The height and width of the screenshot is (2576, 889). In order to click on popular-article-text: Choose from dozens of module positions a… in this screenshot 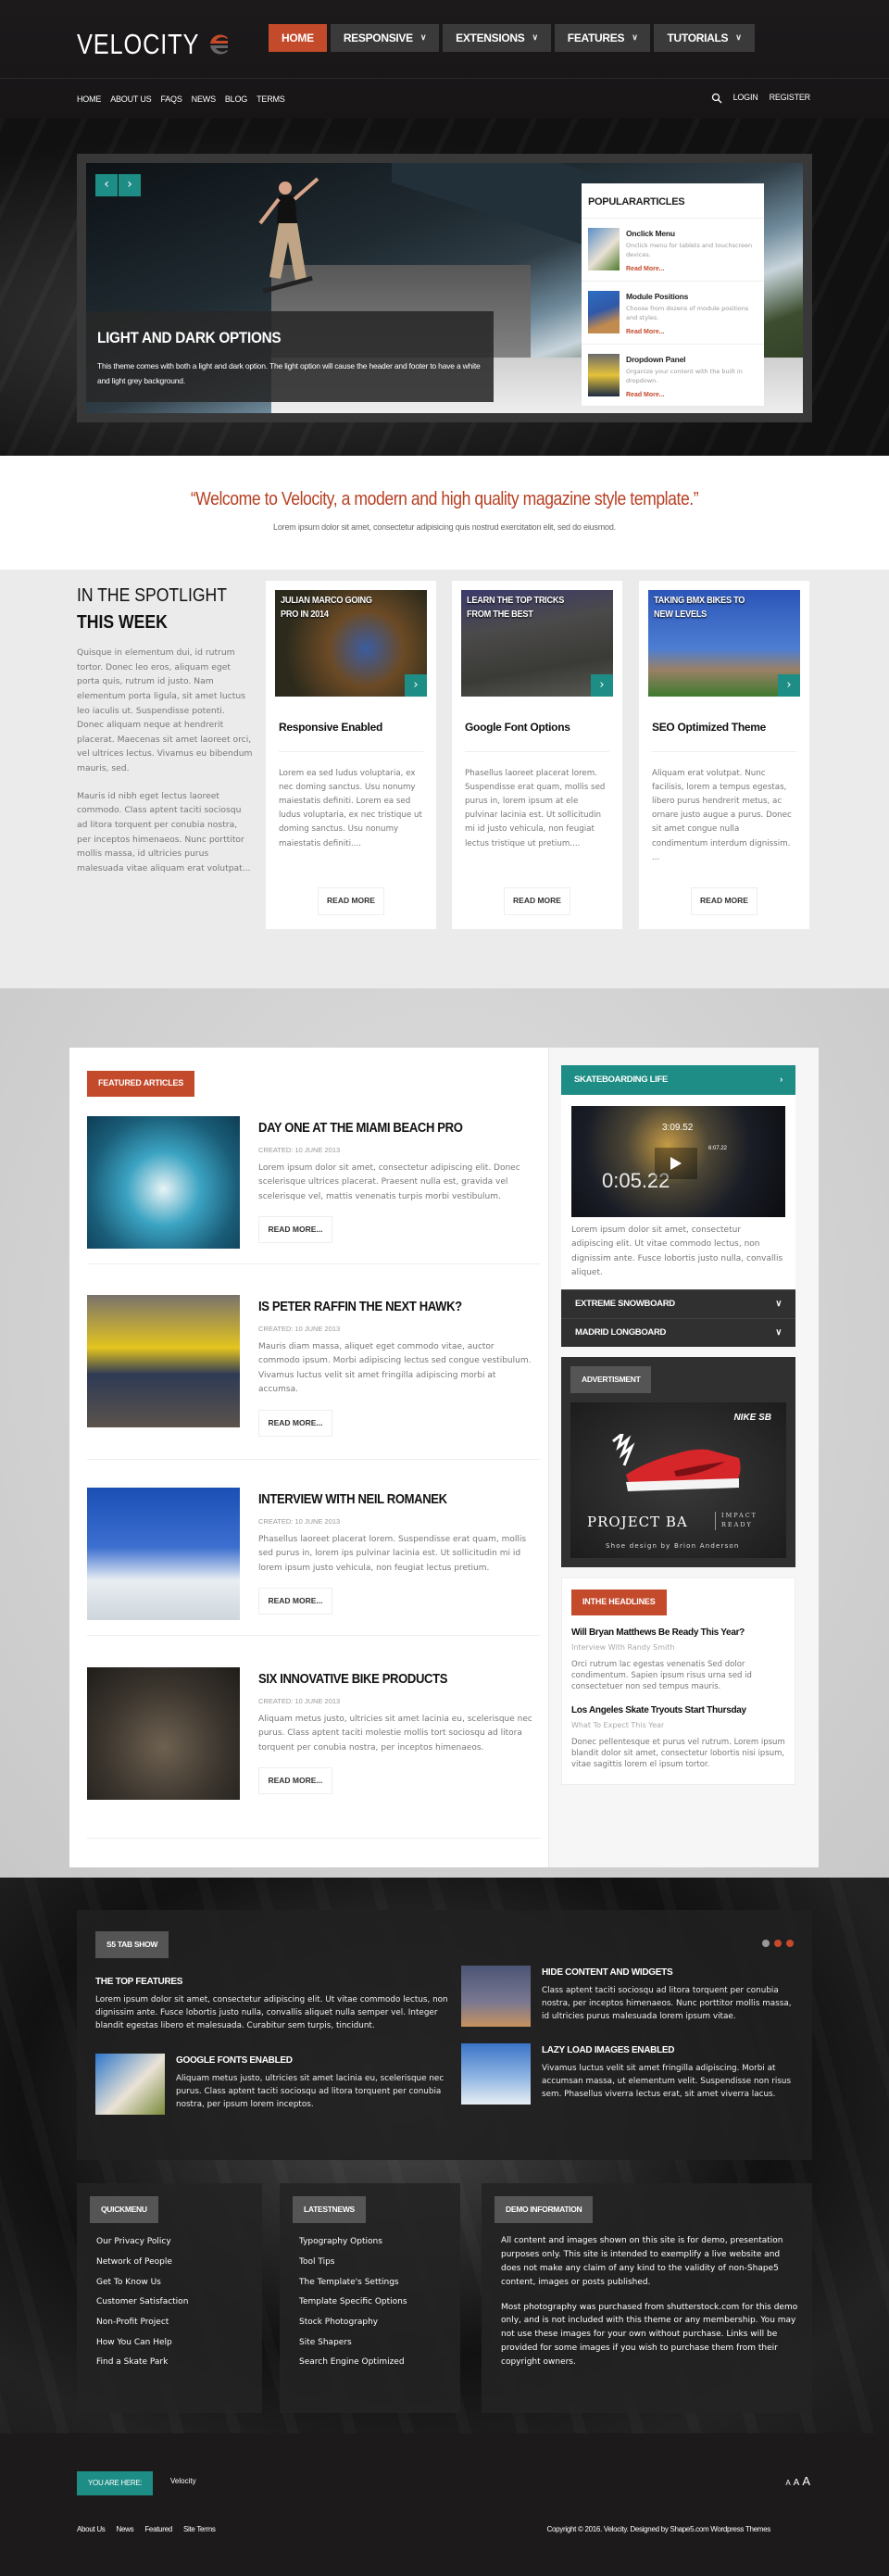, I will do `click(687, 313)`.